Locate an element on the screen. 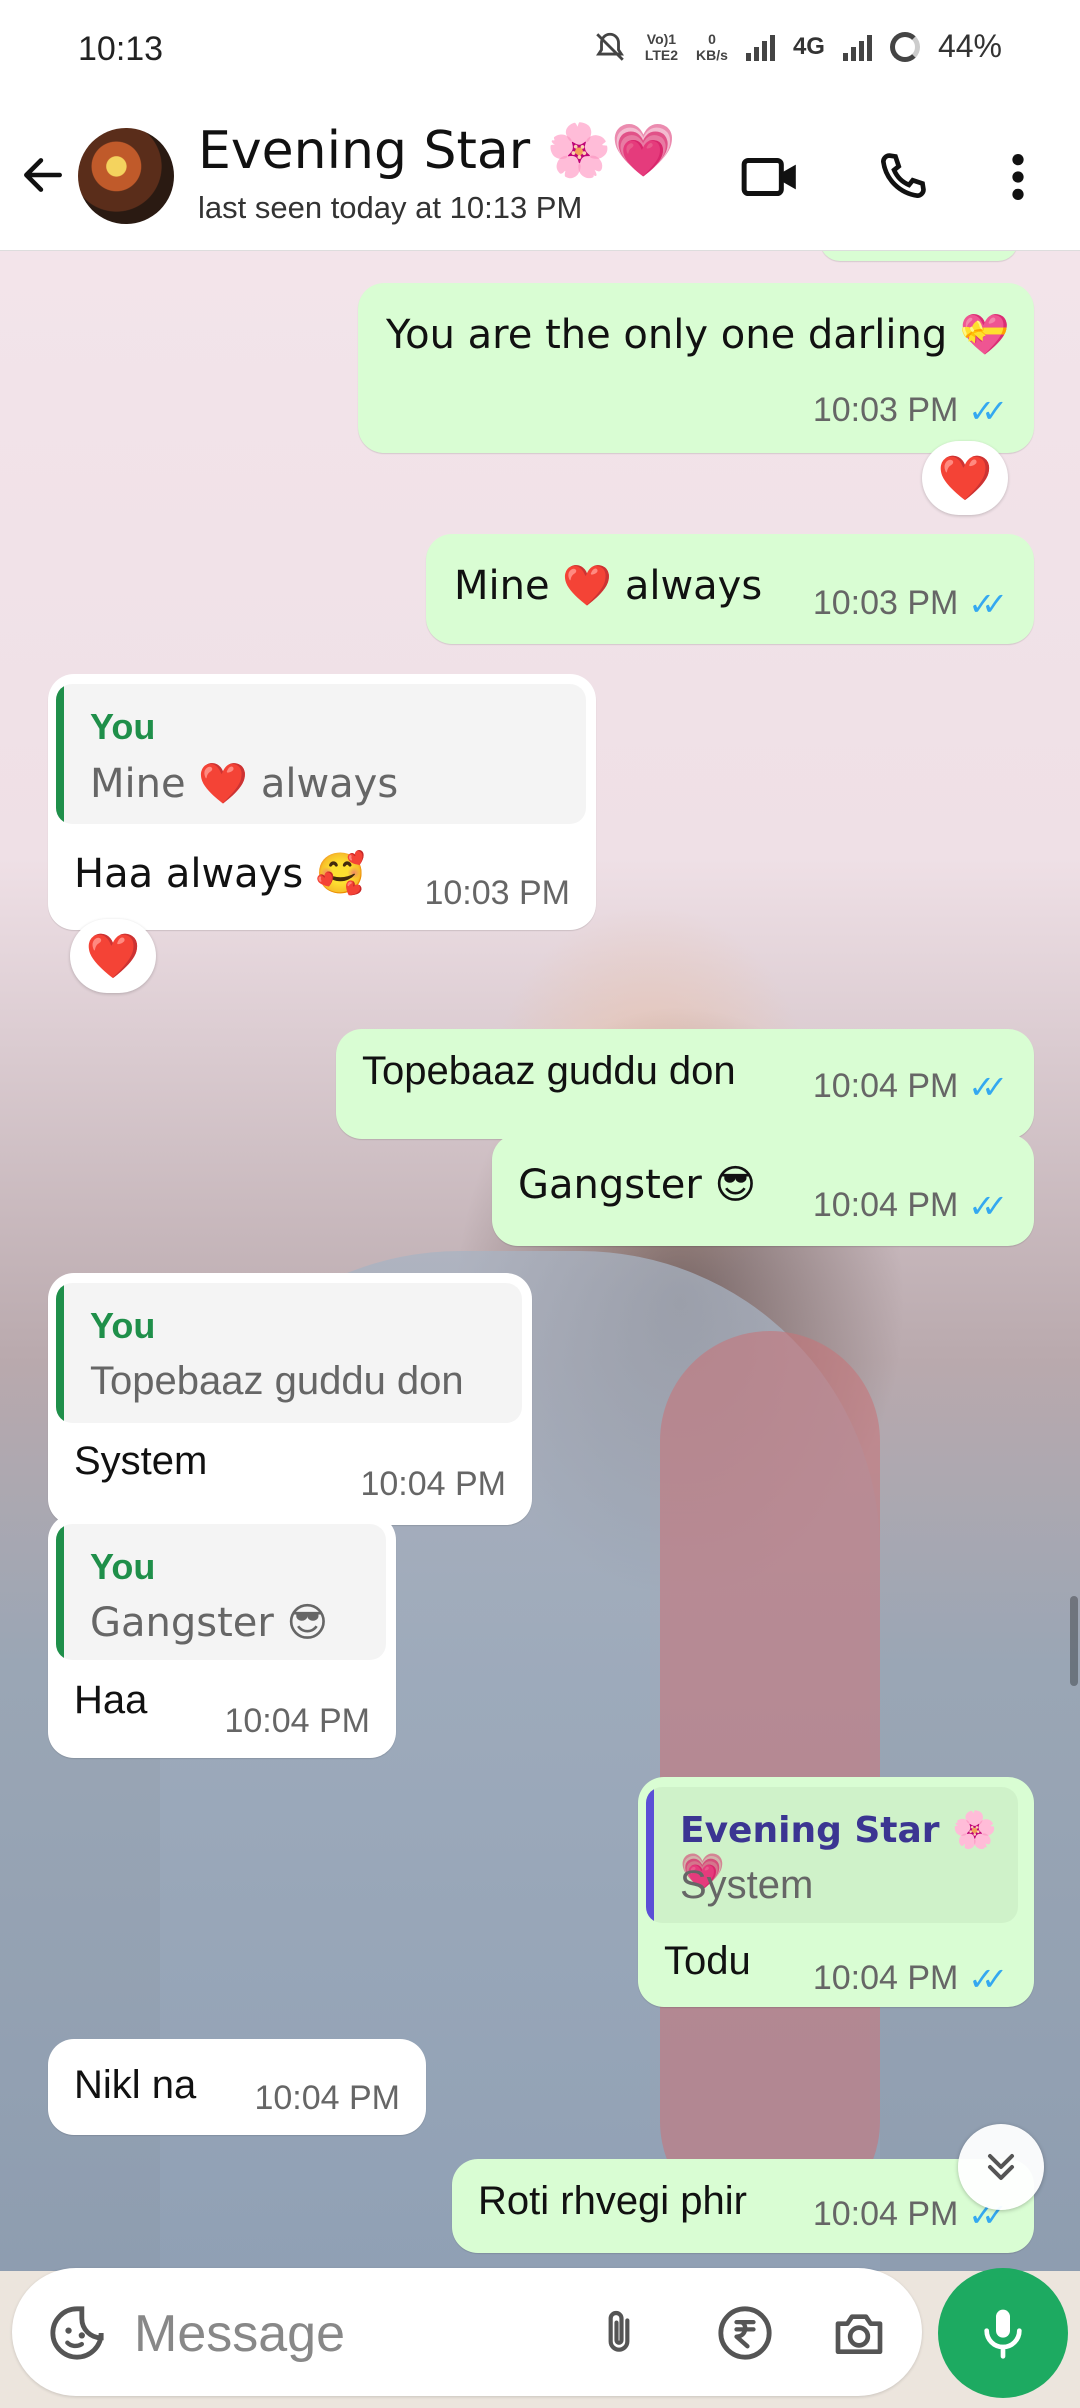 The height and width of the screenshot is (2408, 1080). message-bubble-incoming: You Topebaaz guddu don System 10:04 PM is located at coordinates (290, 1399).